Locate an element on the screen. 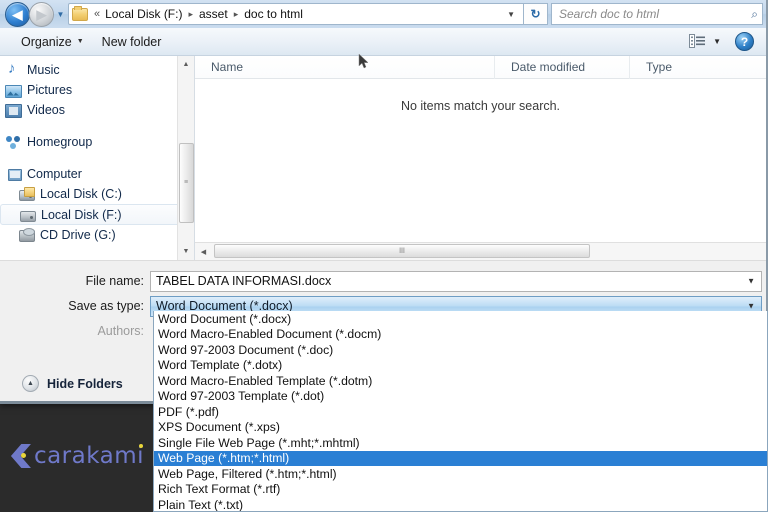 The width and height of the screenshot is (768, 512). carakami-mark-icon is located at coordinates (20, 456).